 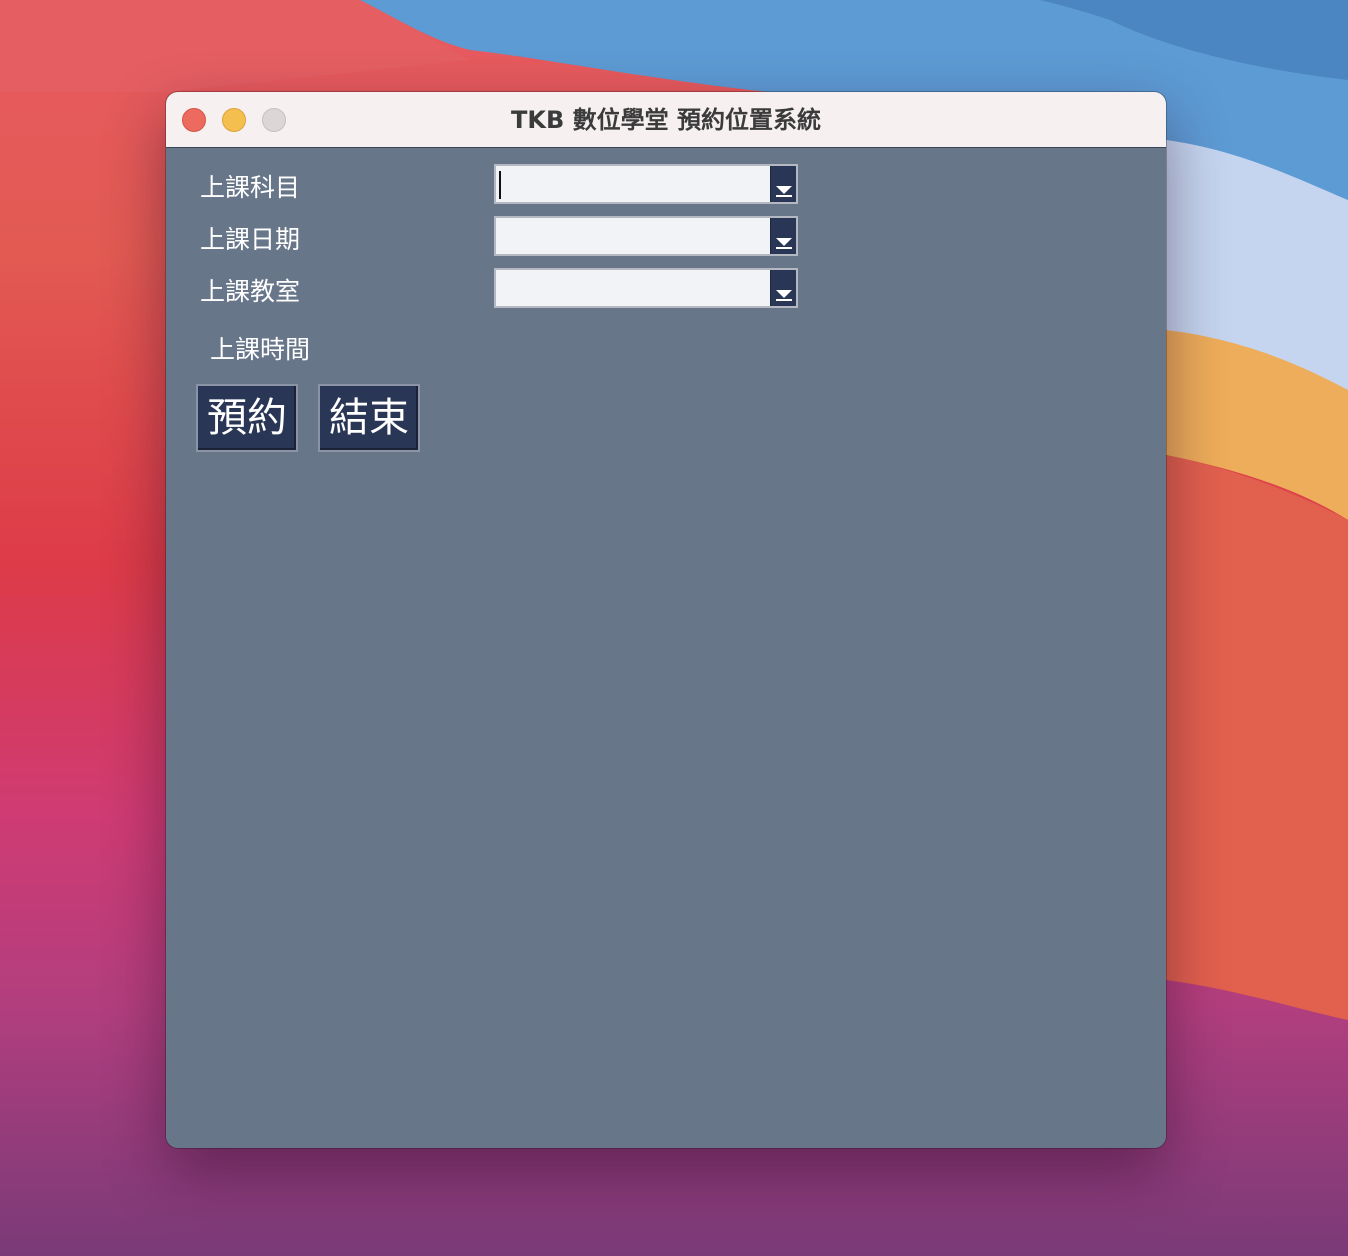 What do you see at coordinates (369, 418) in the screenshot?
I see `exit-button: 結束` at bounding box center [369, 418].